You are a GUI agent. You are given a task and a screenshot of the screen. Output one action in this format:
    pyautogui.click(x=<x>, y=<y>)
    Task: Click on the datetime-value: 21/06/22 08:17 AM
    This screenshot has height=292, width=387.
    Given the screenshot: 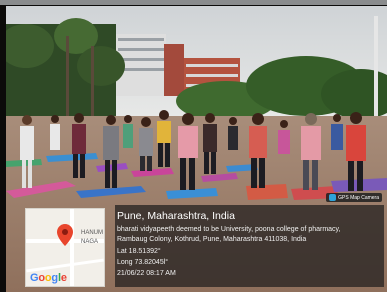 What is the action you would take?
    pyautogui.click(x=146, y=273)
    